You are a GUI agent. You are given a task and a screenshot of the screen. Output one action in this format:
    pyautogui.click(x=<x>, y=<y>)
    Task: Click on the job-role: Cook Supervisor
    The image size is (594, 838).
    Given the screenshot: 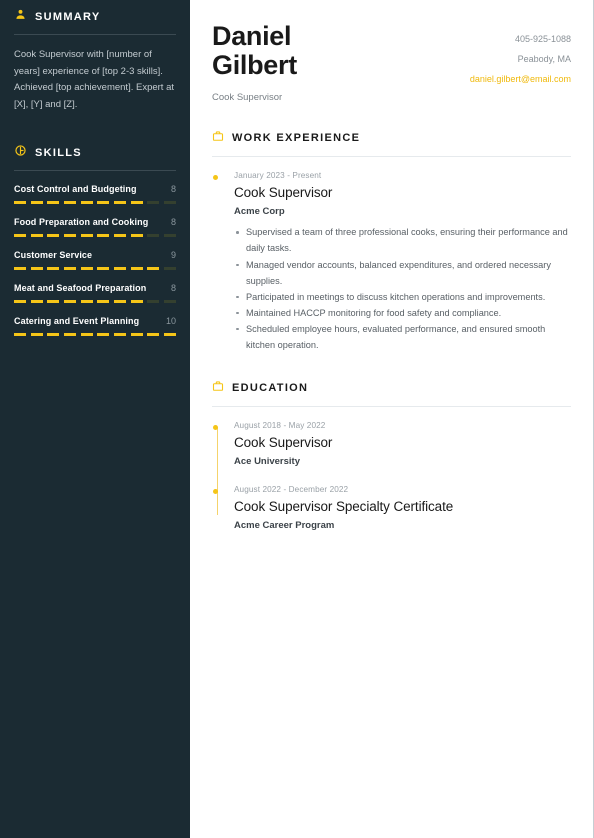 What is the action you would take?
    pyautogui.click(x=247, y=98)
    